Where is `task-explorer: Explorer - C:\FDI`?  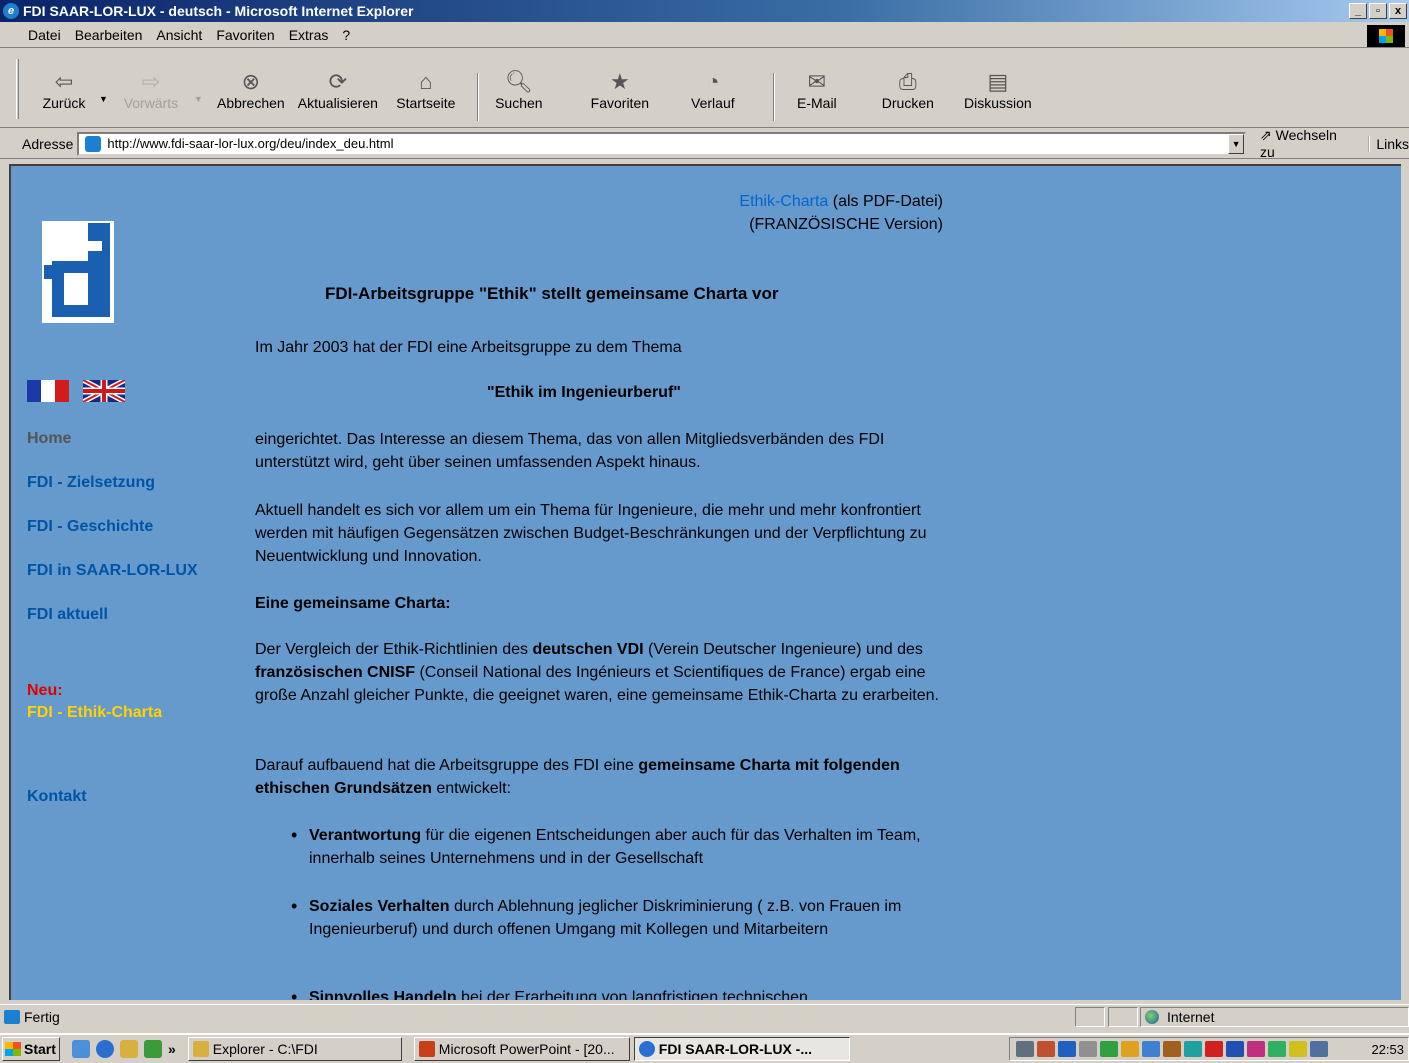
task-explorer: Explorer - C:\FDI is located at coordinates (294, 1049).